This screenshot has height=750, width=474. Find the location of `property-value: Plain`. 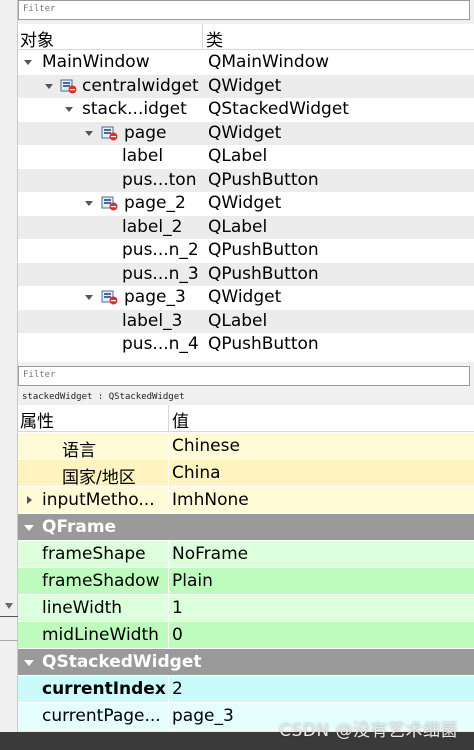

property-value: Plain is located at coordinates (192, 581).